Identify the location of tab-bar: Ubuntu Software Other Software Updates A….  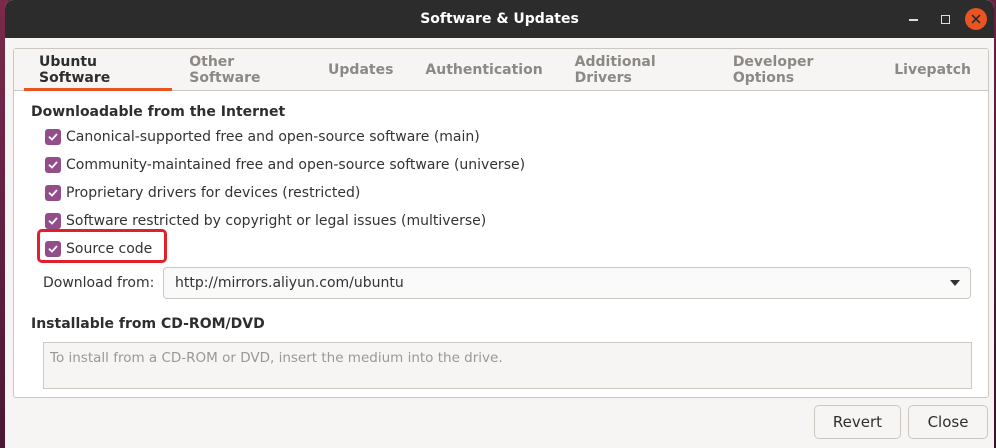
(501, 70).